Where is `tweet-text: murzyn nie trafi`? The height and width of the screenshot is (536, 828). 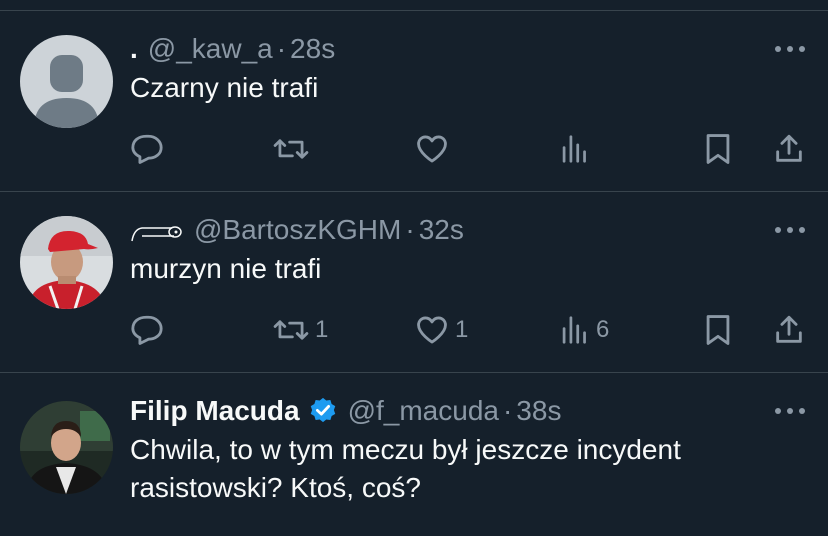 tweet-text: murzyn nie trafi is located at coordinates (226, 268).